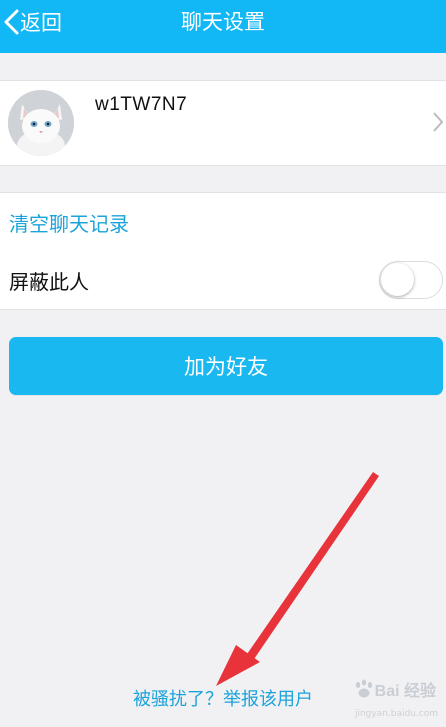 Image resolution: width=446 pixels, height=727 pixels. I want to click on chevron-right-icon, so click(438, 122).